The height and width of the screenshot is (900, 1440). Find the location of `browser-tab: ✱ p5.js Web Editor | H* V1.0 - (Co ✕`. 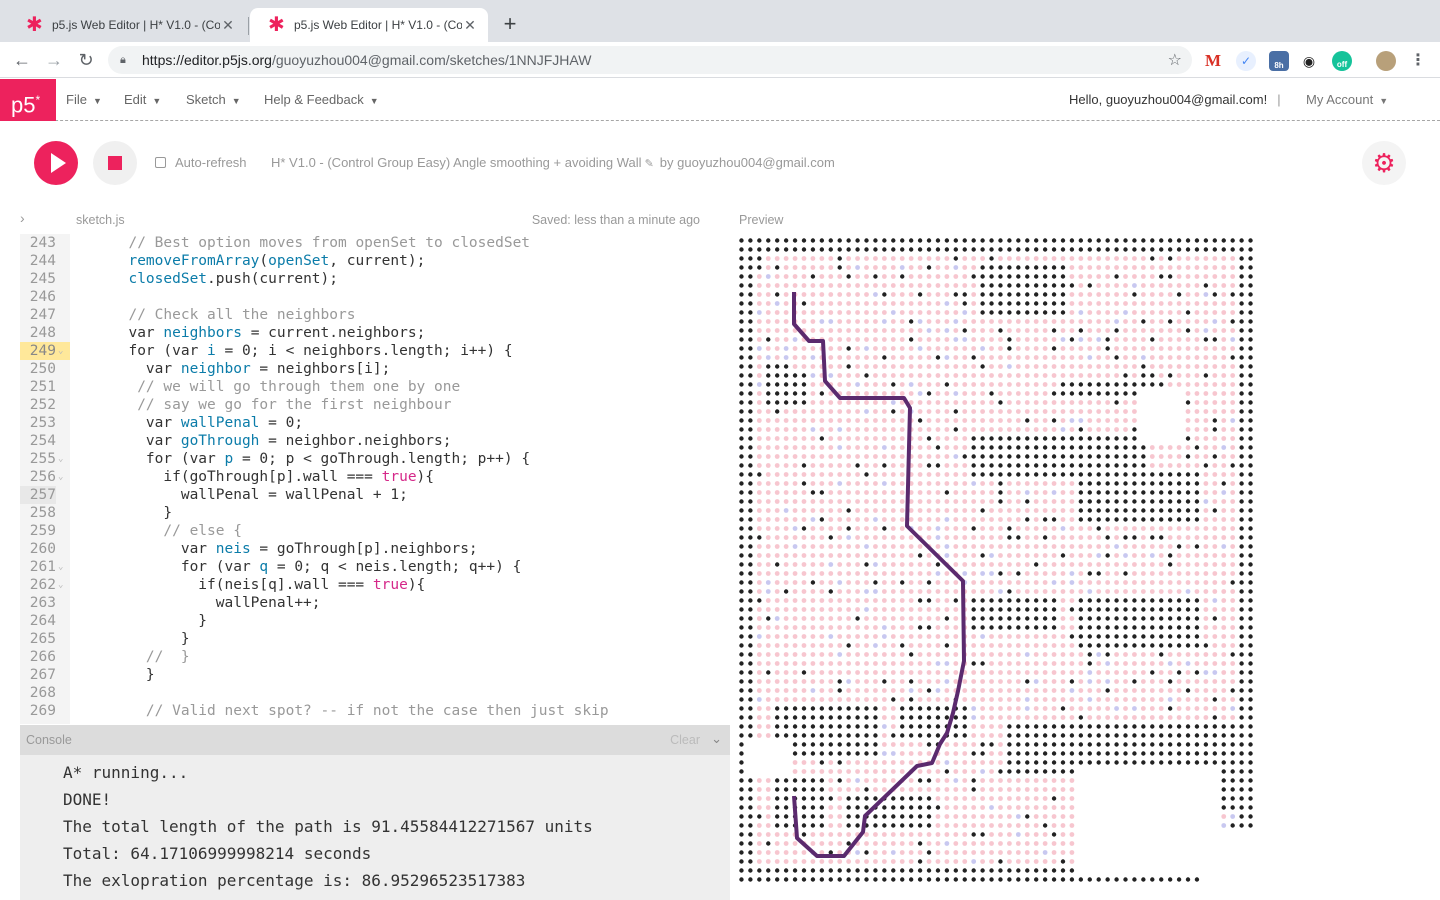

browser-tab: ✱ p5.js Web Editor | H* V1.0 - (Co ✕ is located at coordinates (127, 25).